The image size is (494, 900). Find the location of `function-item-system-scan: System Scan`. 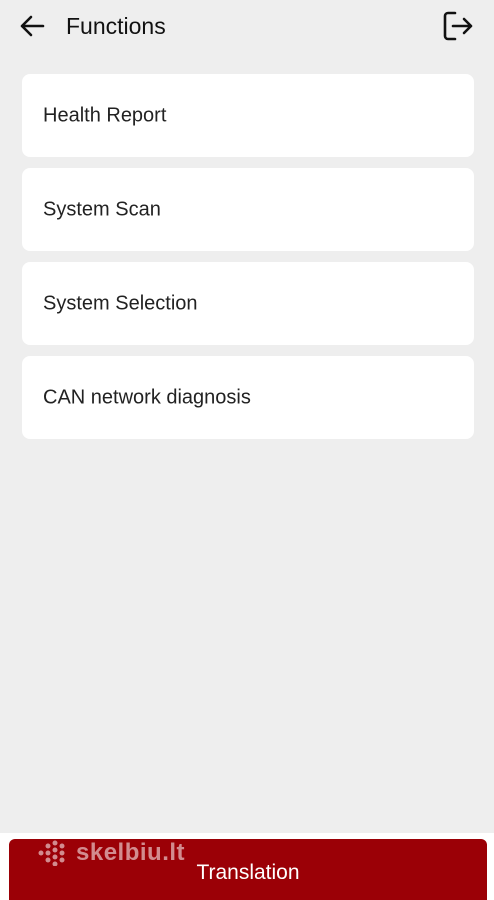

function-item-system-scan: System Scan is located at coordinates (248, 209).